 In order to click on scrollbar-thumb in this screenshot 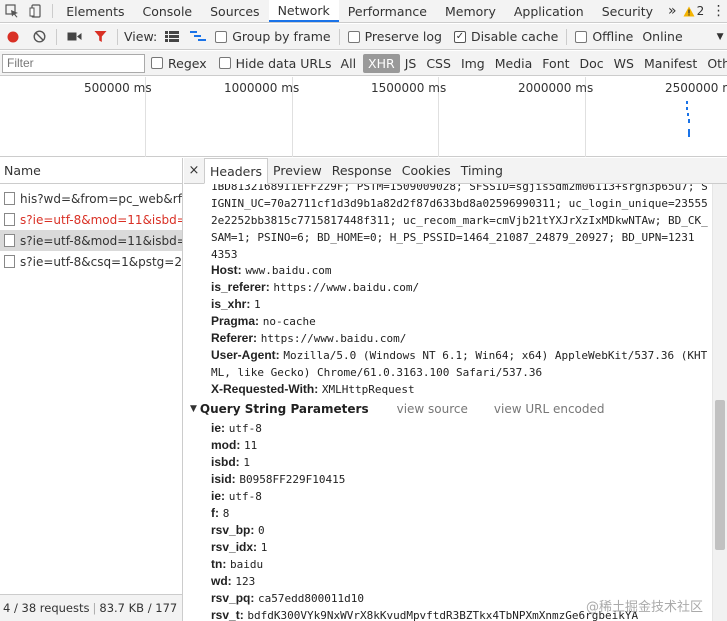, I will do `click(720, 475)`.